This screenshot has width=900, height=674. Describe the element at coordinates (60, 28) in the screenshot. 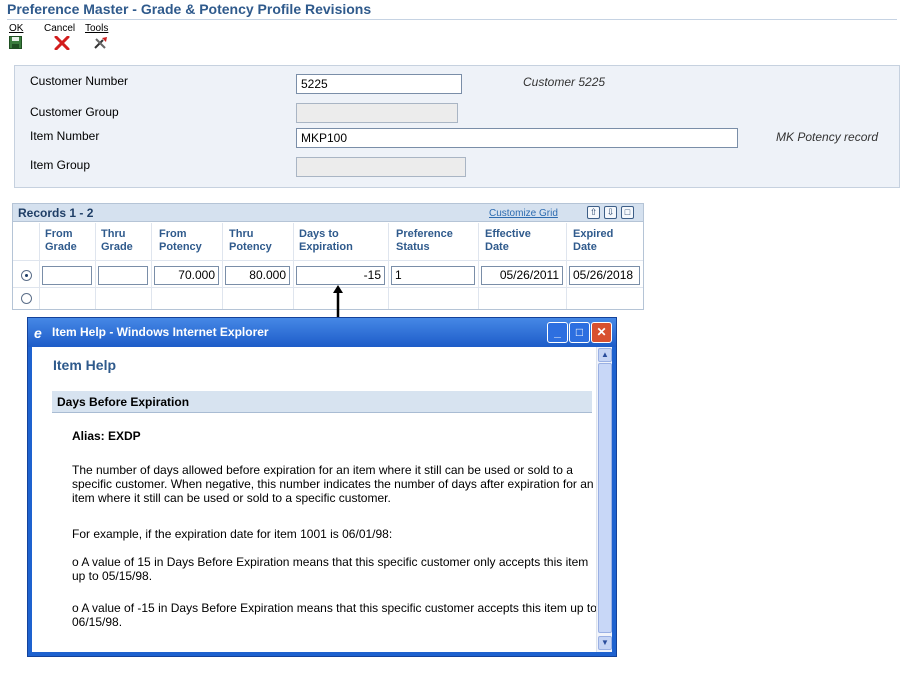

I see `cancel-label: Cancel` at that location.